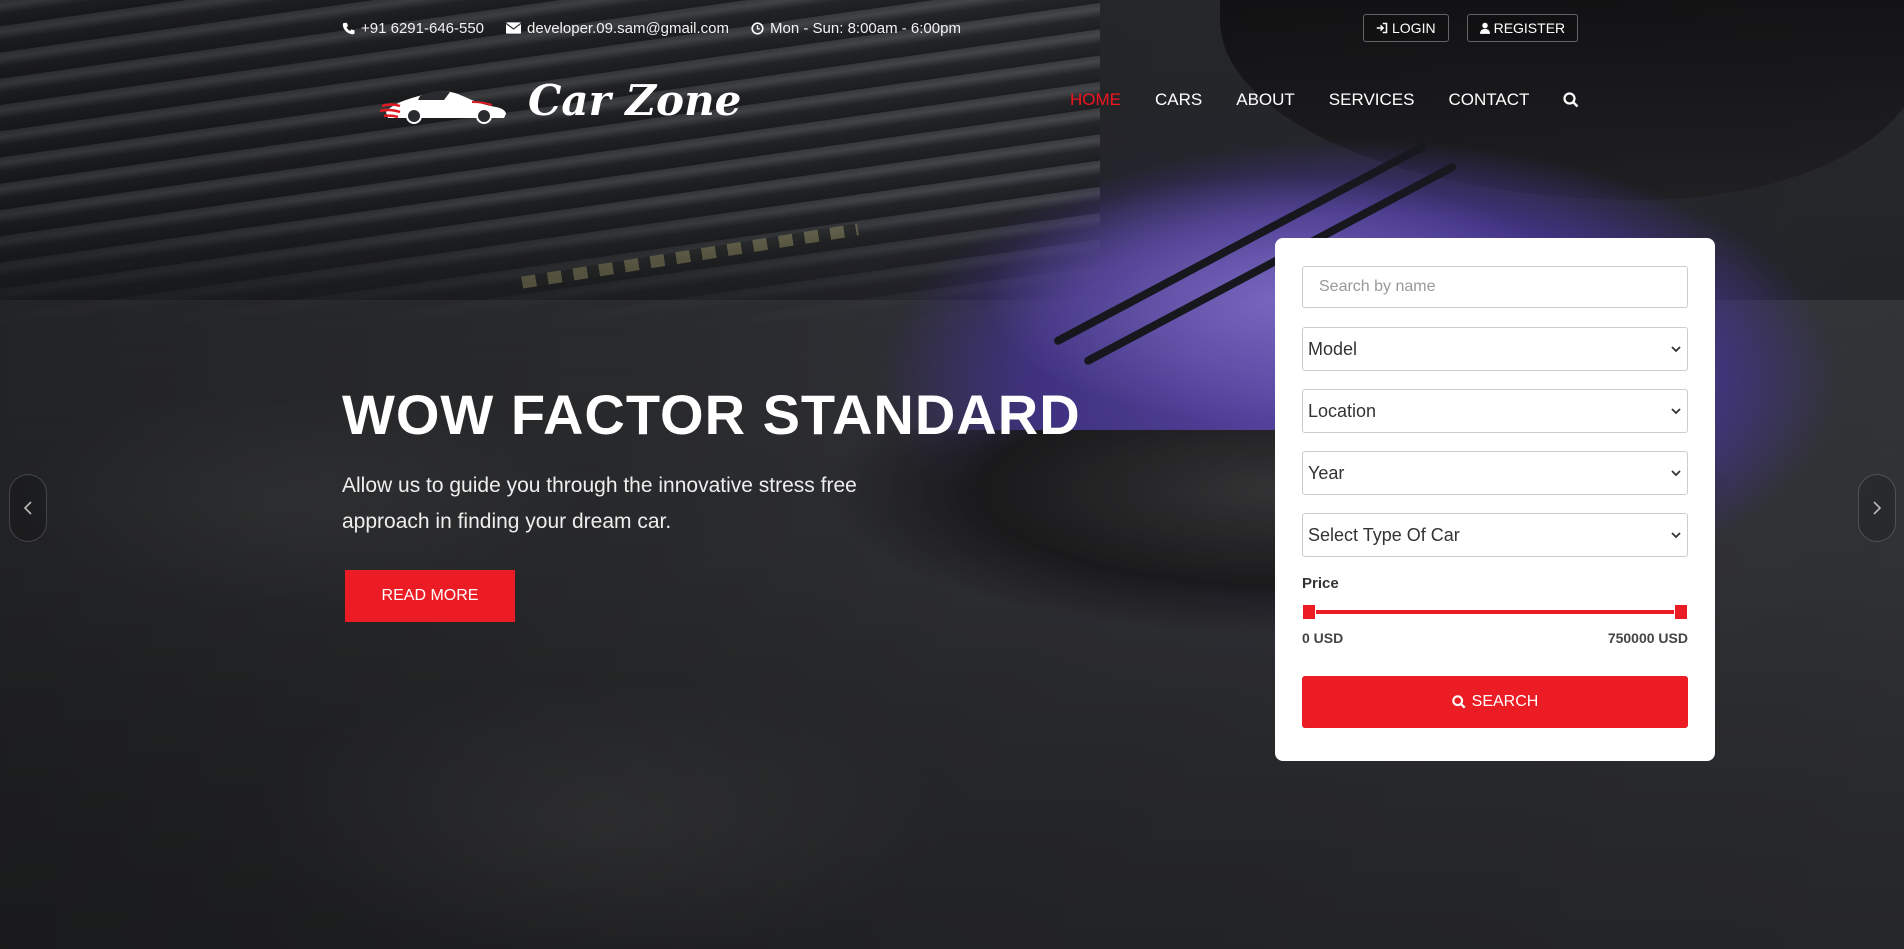  Describe the element at coordinates (1320, 583) in the screenshot. I see `price-label: Price` at that location.